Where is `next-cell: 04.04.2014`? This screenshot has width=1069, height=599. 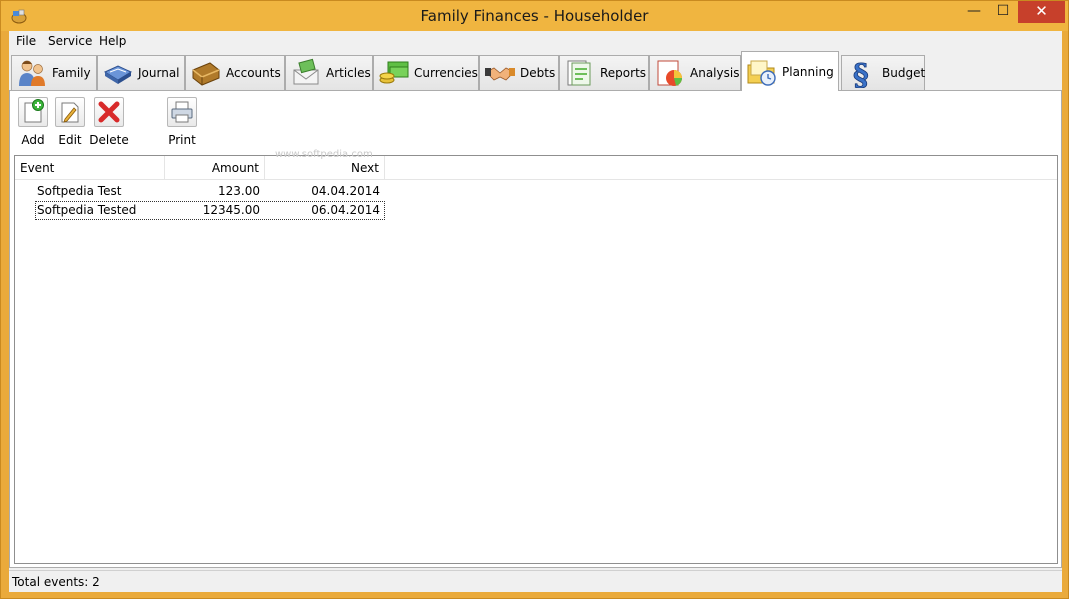 next-cell: 04.04.2014 is located at coordinates (345, 191).